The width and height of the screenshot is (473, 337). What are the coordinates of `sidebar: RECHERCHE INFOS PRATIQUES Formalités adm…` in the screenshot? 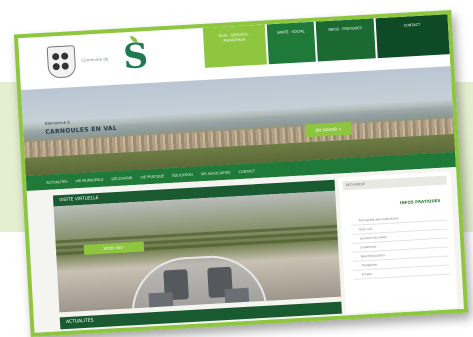 It's located at (398, 242).